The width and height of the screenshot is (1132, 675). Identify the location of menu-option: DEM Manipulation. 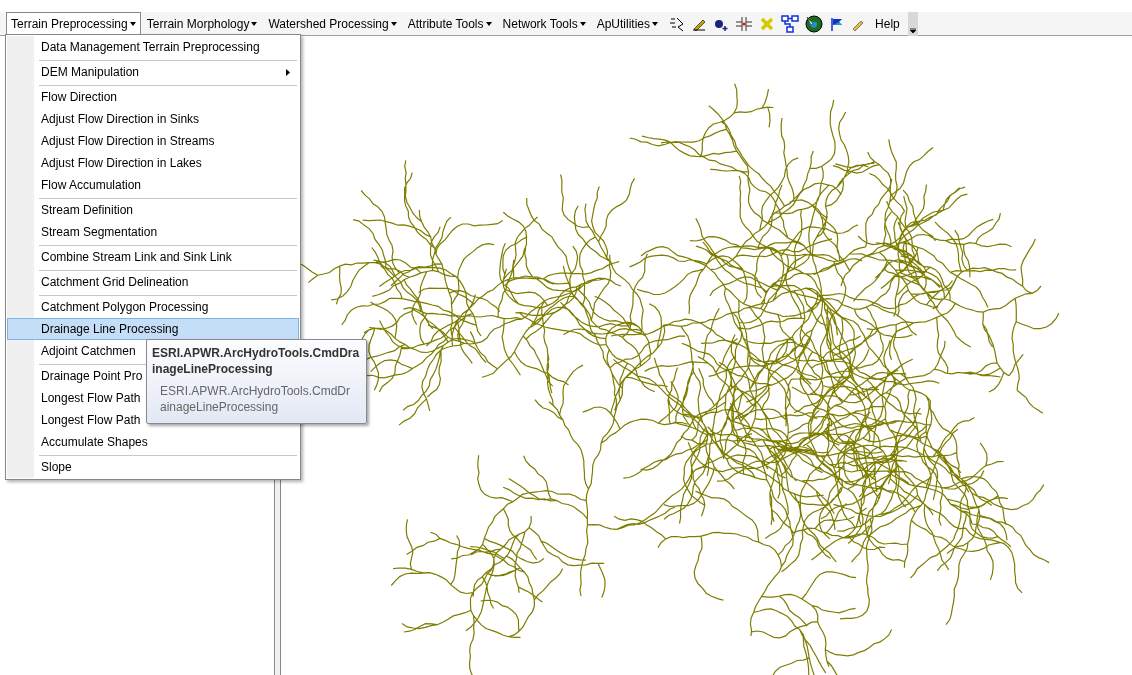
(153, 70).